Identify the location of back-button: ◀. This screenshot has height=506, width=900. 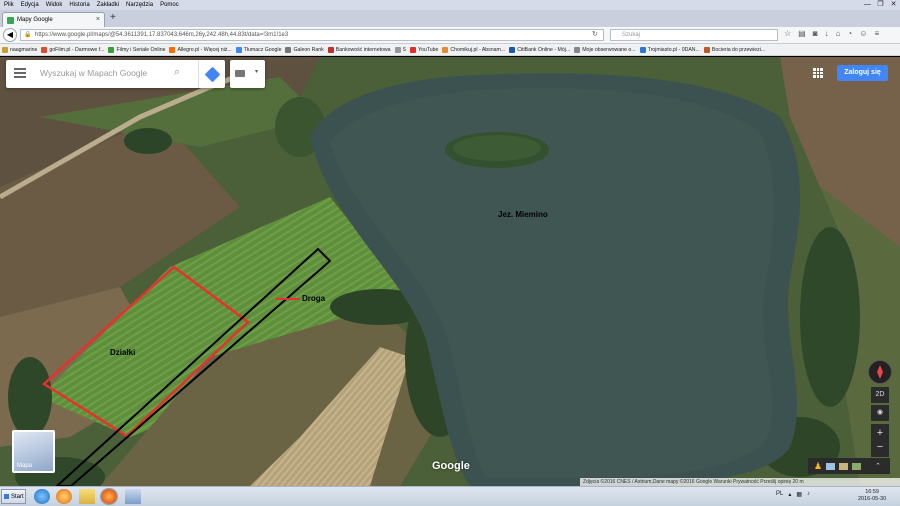
(10, 35).